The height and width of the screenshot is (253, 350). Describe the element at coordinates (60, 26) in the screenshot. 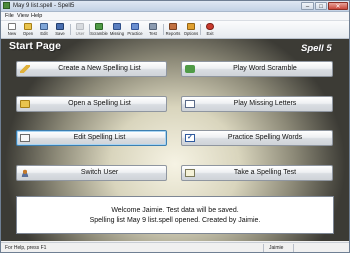

I see `save-icon` at that location.